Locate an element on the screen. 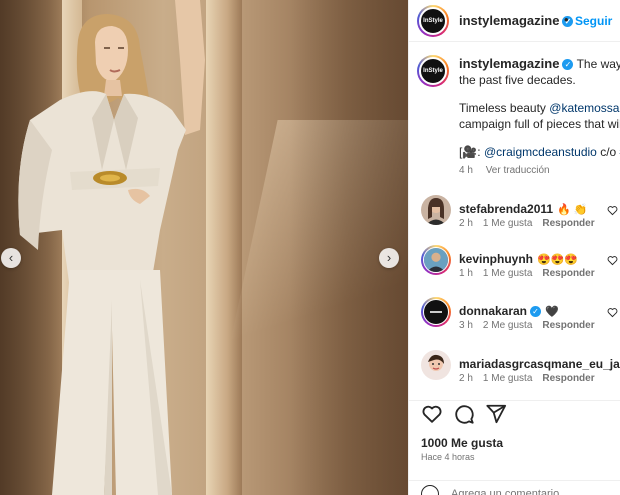 The image size is (620, 495). comment-username: mariadasgrcasqmane_eu_jauent is located at coordinates (539, 364).